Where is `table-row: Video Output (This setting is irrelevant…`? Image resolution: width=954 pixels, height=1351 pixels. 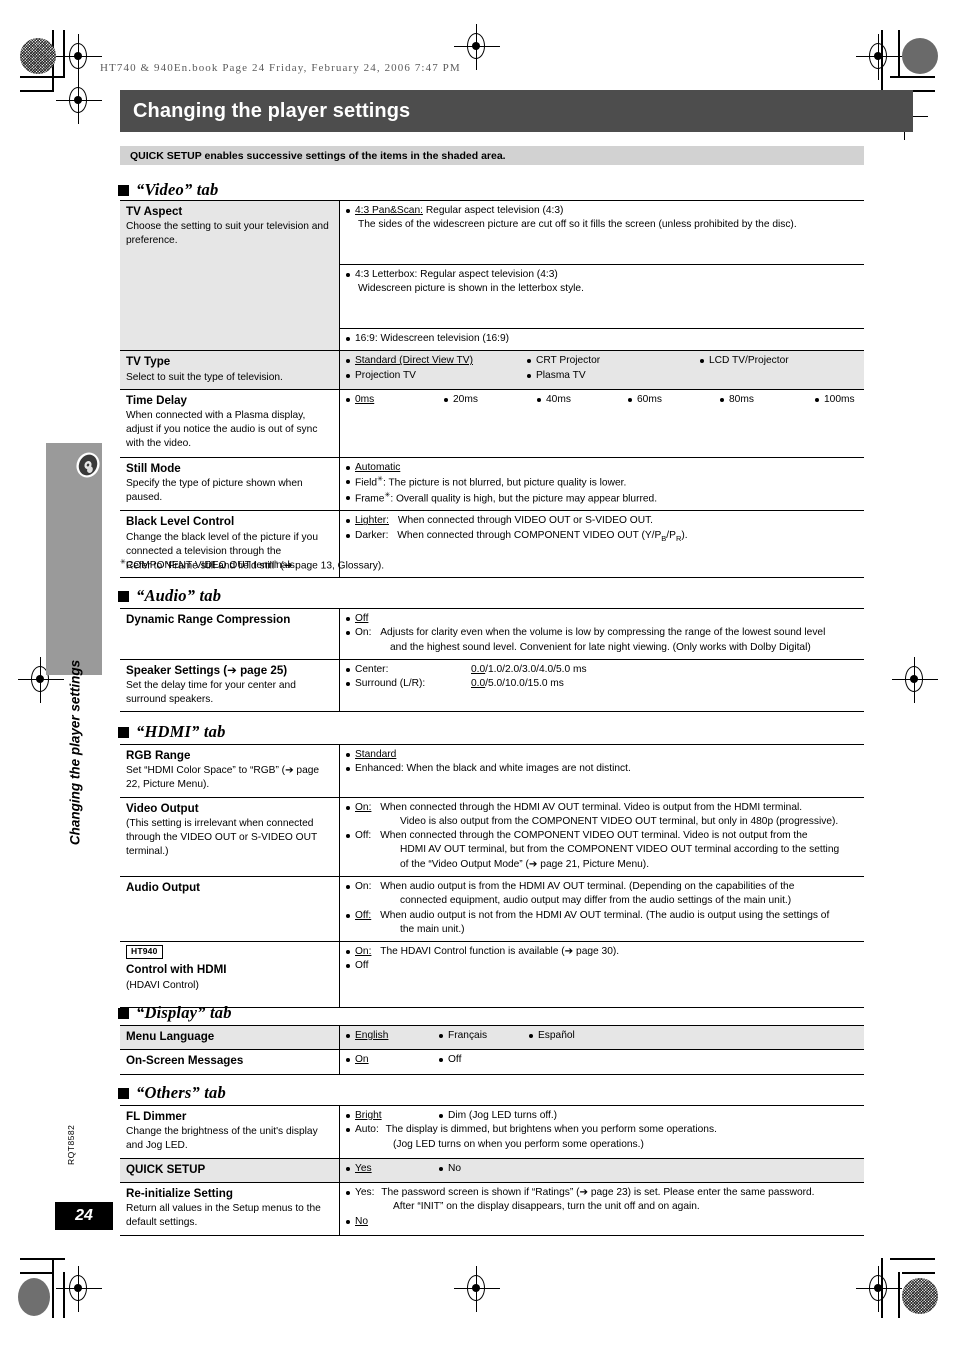
table-row: Video Output (This setting is irrelevant… is located at coordinates (492, 836).